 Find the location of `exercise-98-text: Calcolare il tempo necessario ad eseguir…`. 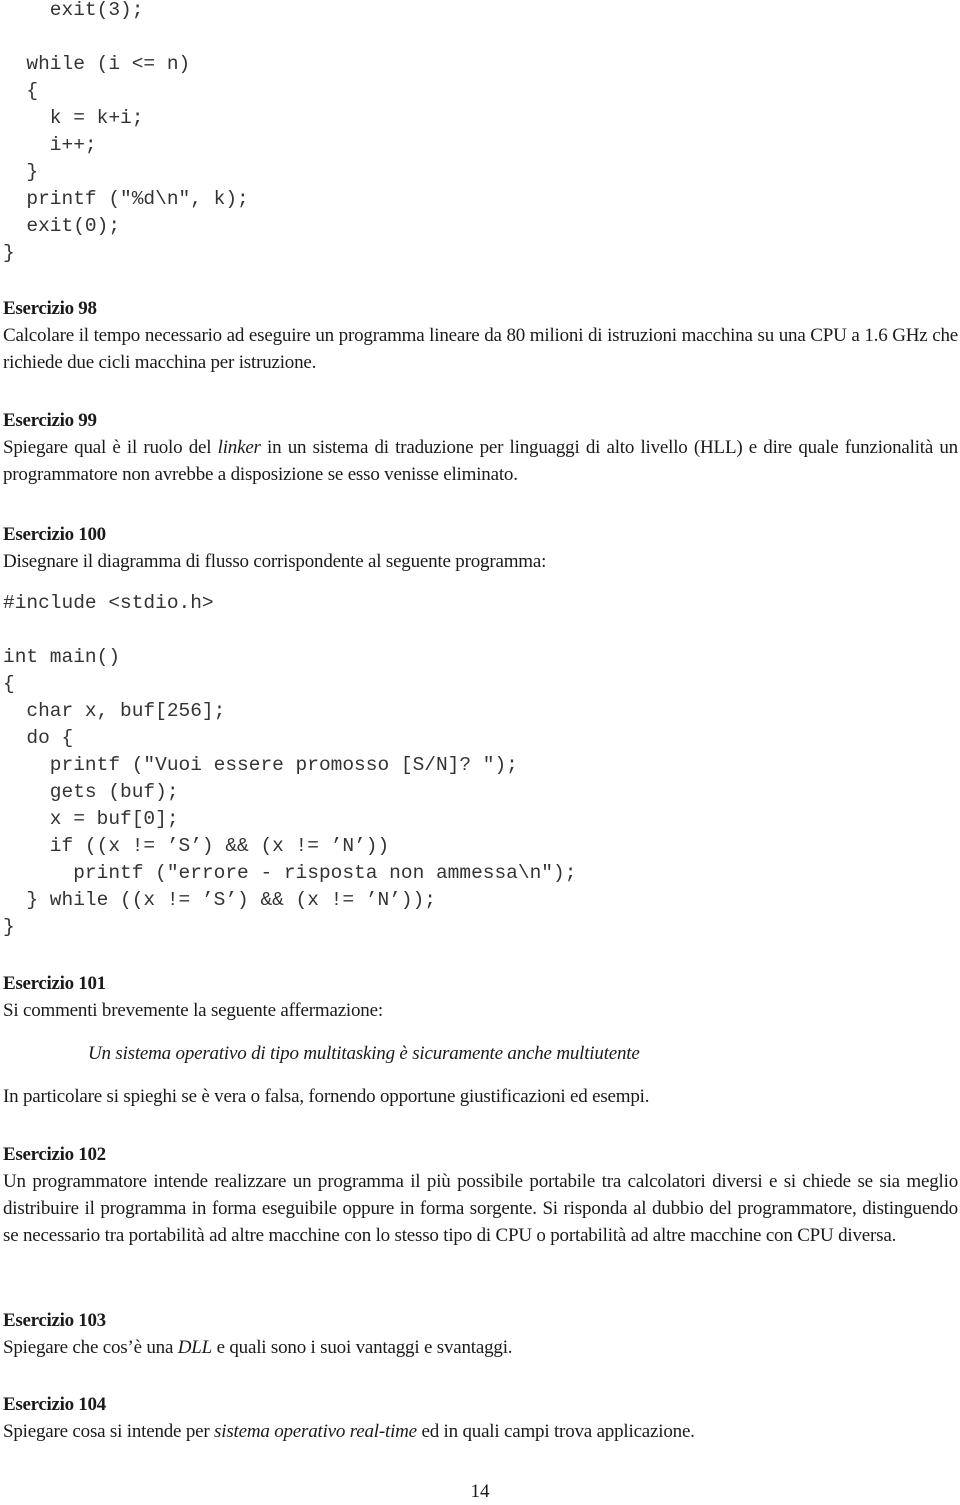

exercise-98-text: Calcolare il tempo necessario ad eseguir… is located at coordinates (480, 349).